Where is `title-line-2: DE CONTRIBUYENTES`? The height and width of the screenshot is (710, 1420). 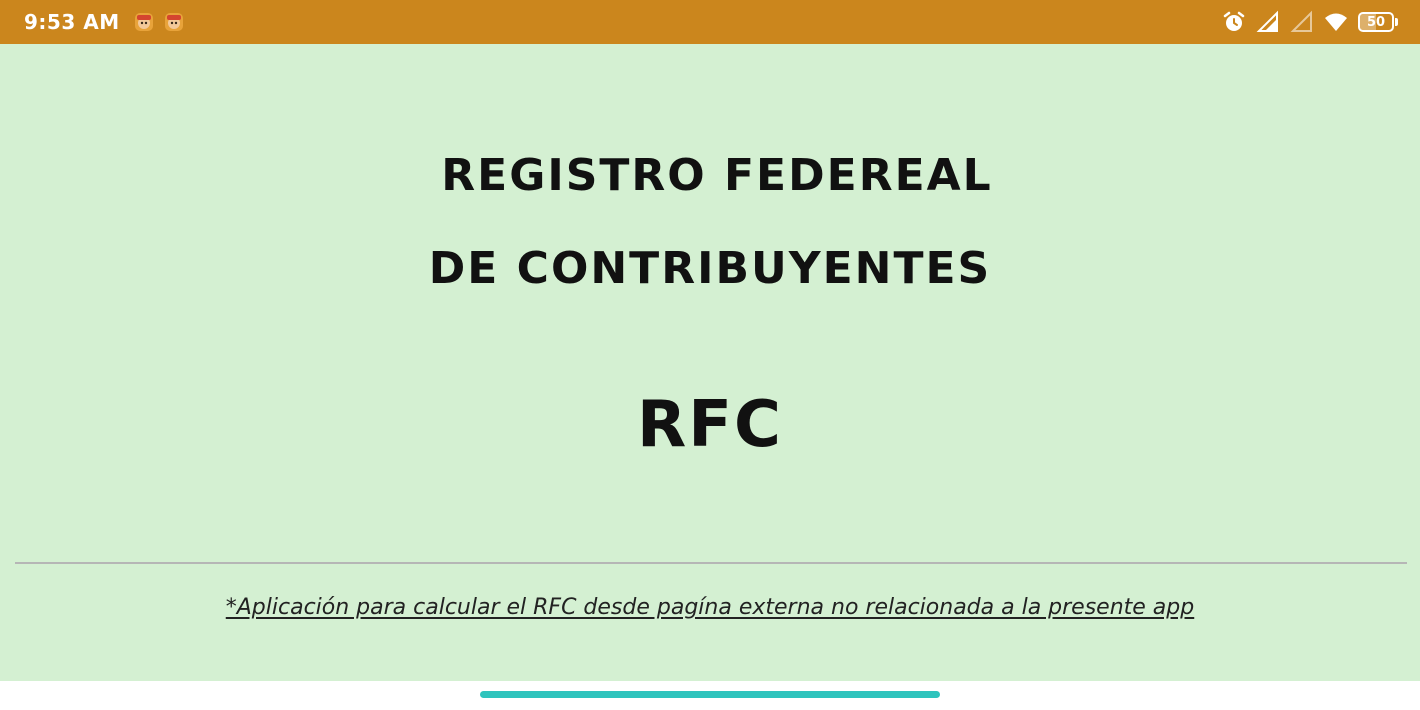
title-line-2: DE CONTRIBUYENTES is located at coordinates (710, 268).